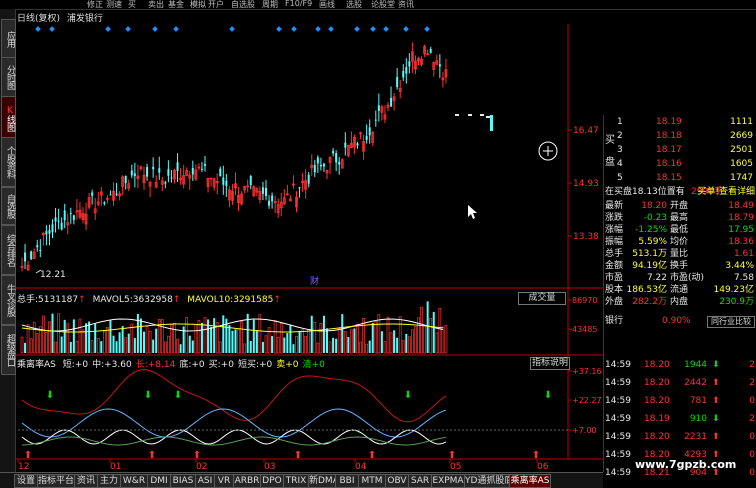  Describe the element at coordinates (323, 481) in the screenshot. I see `indicator-tab-12: 新DMA` at that location.